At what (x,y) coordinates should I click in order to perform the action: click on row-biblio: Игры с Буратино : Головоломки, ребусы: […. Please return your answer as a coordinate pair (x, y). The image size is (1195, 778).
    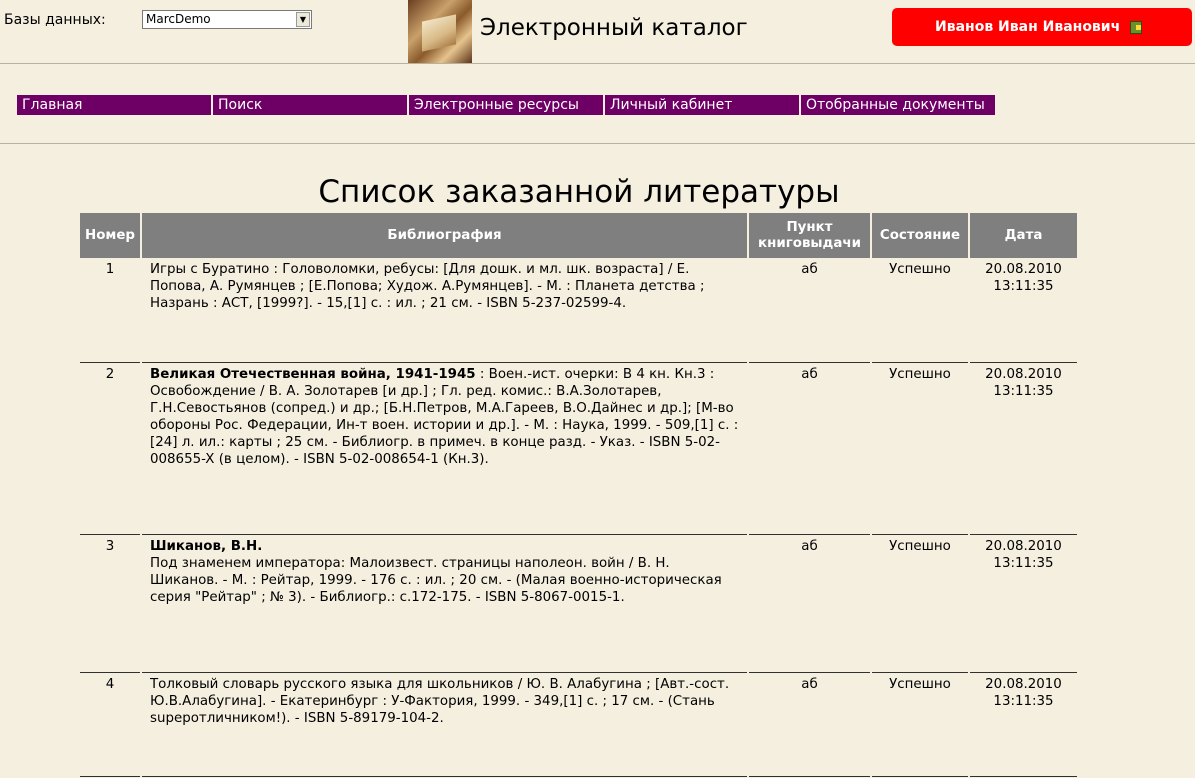
    Looking at the image, I should click on (444, 310).